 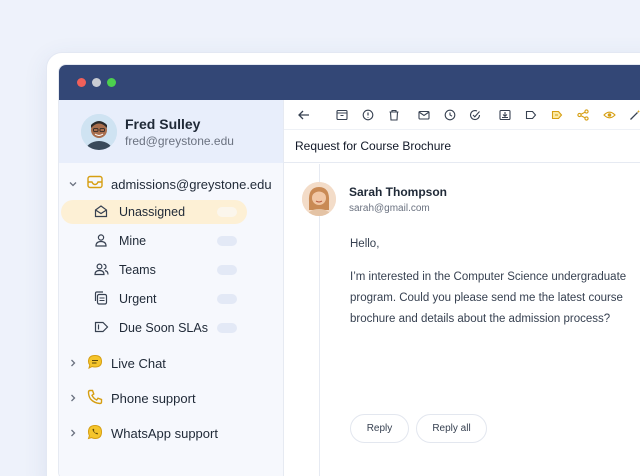 I want to click on chat-bubble-icon, so click(x=95, y=363).